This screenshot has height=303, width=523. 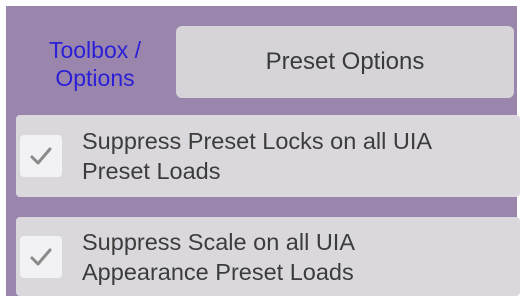 What do you see at coordinates (95, 64) in the screenshot?
I see `toolbox-options-link: Toolbox / Options` at bounding box center [95, 64].